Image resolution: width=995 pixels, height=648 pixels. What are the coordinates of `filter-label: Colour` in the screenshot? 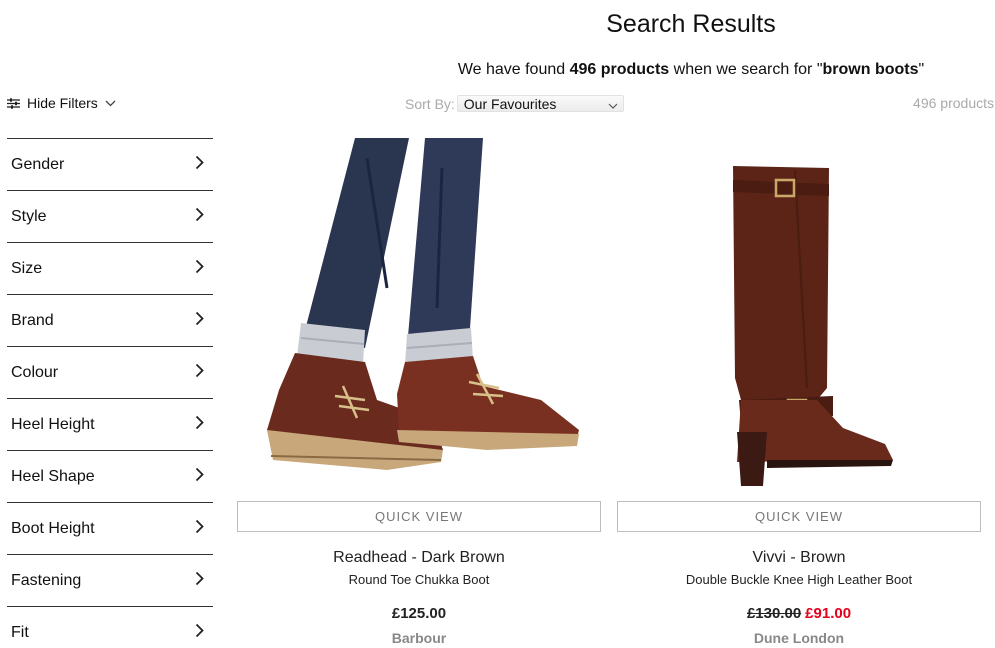 It's located at (35, 372).